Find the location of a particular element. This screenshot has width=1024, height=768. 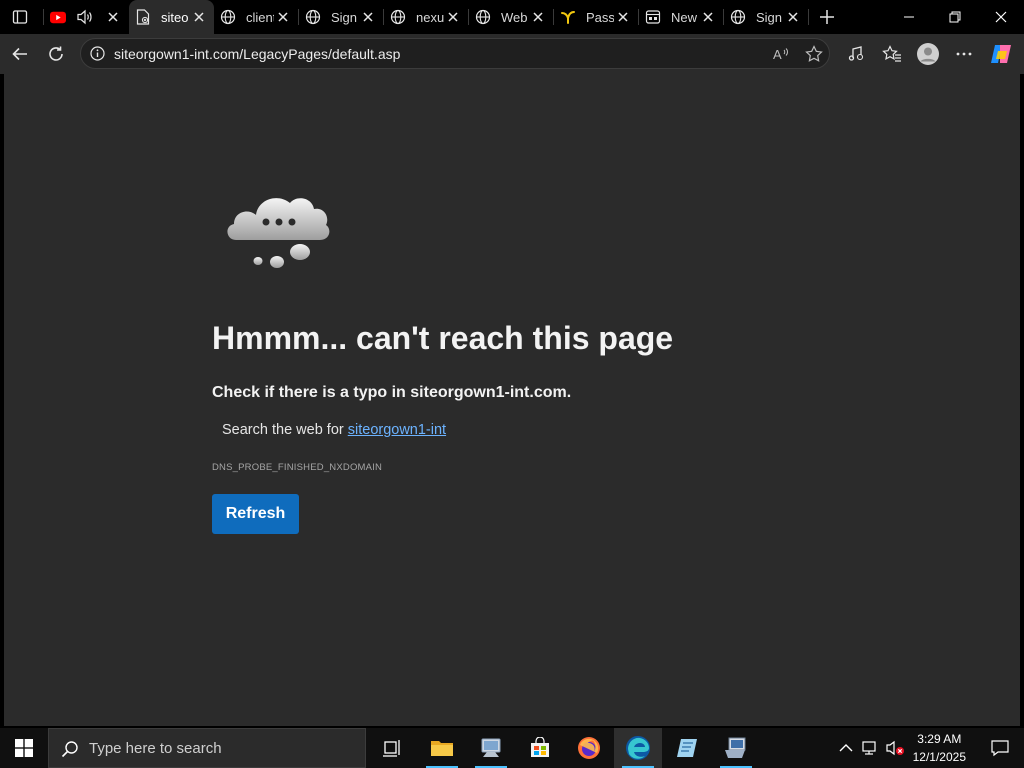

network-status is located at coordinates (871, 748).